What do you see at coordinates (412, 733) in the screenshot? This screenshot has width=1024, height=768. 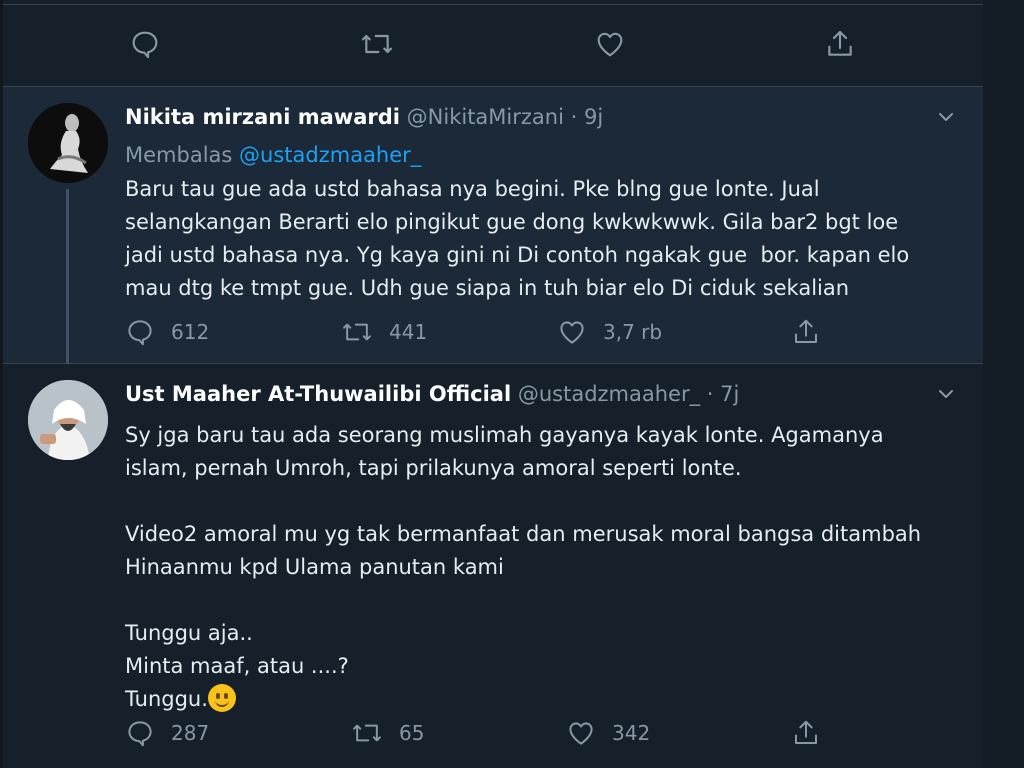 I see `retweet-count: 65` at bounding box center [412, 733].